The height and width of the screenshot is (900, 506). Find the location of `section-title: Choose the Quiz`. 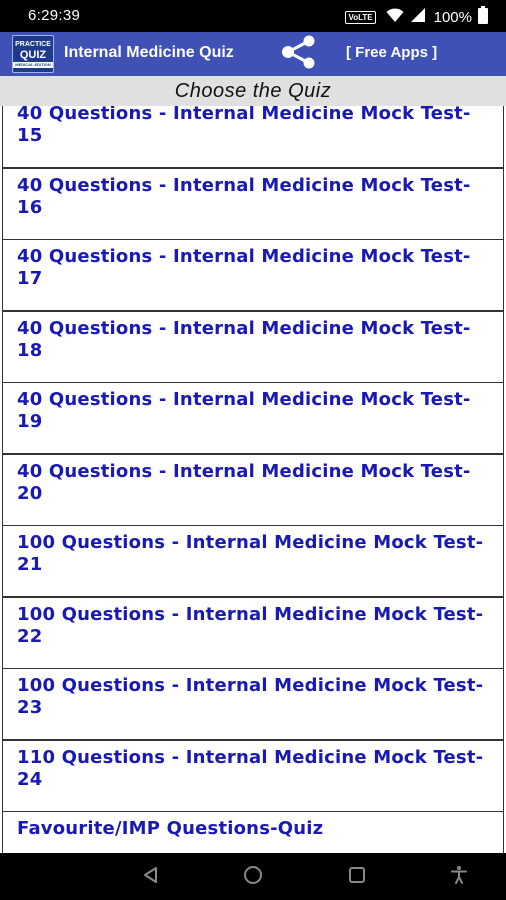

section-title: Choose the Quiz is located at coordinates (253, 91).